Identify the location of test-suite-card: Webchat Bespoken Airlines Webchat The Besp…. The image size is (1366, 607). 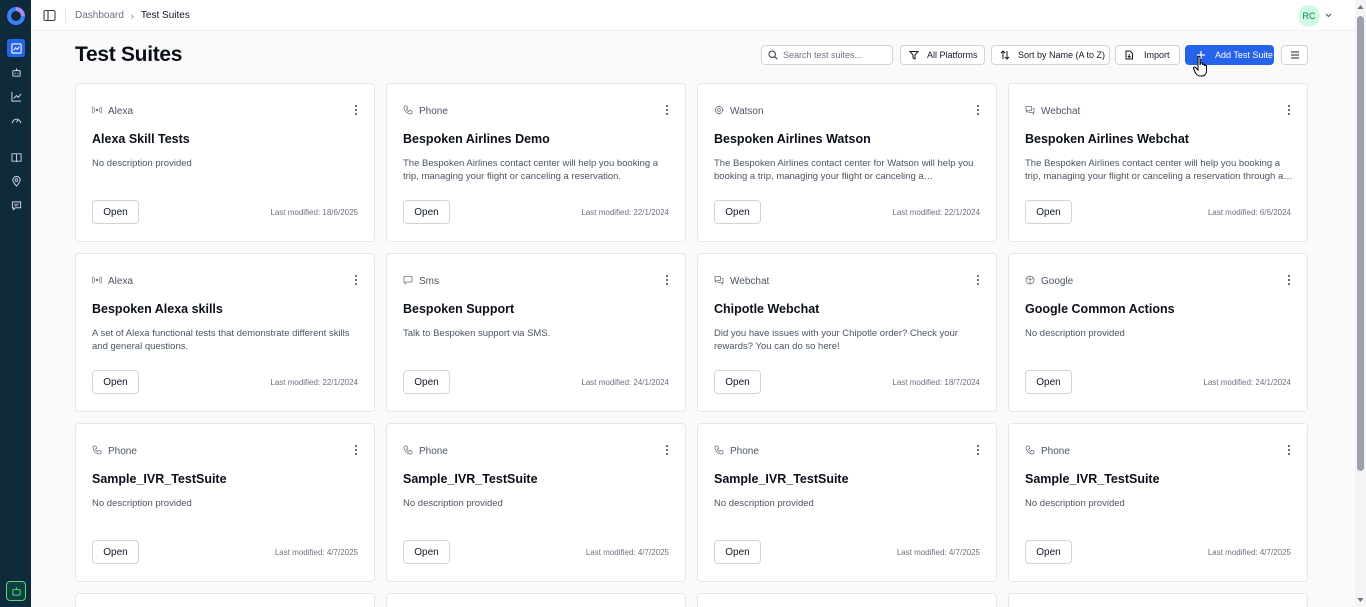
(1158, 162).